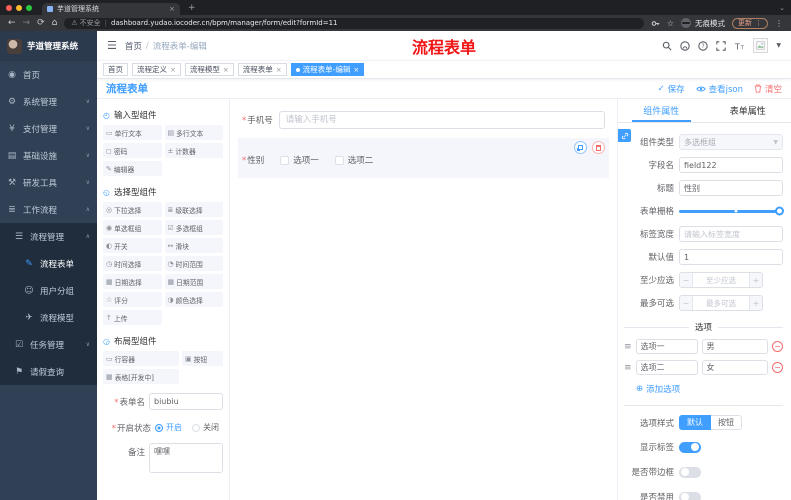 Image resolution: width=791 pixels, height=500 pixels. I want to click on view-json-button: 查看json, so click(719, 89).